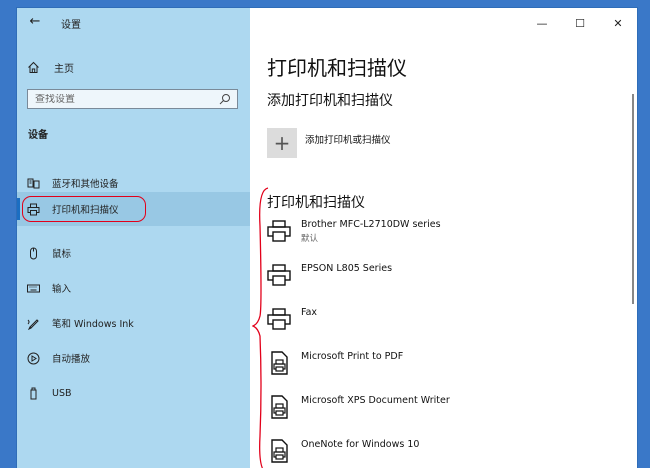  Describe the element at coordinates (71, 359) in the screenshot. I see `sidebar-item-label: 自动播放` at that location.